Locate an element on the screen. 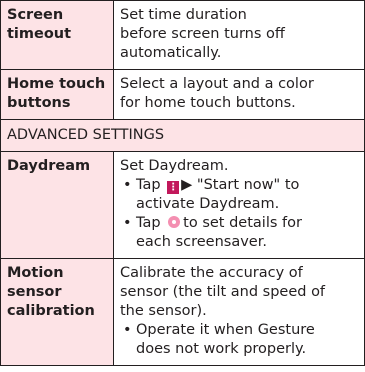 This screenshot has height=372, width=365. setting-name-line: Motion is located at coordinates (35, 273).